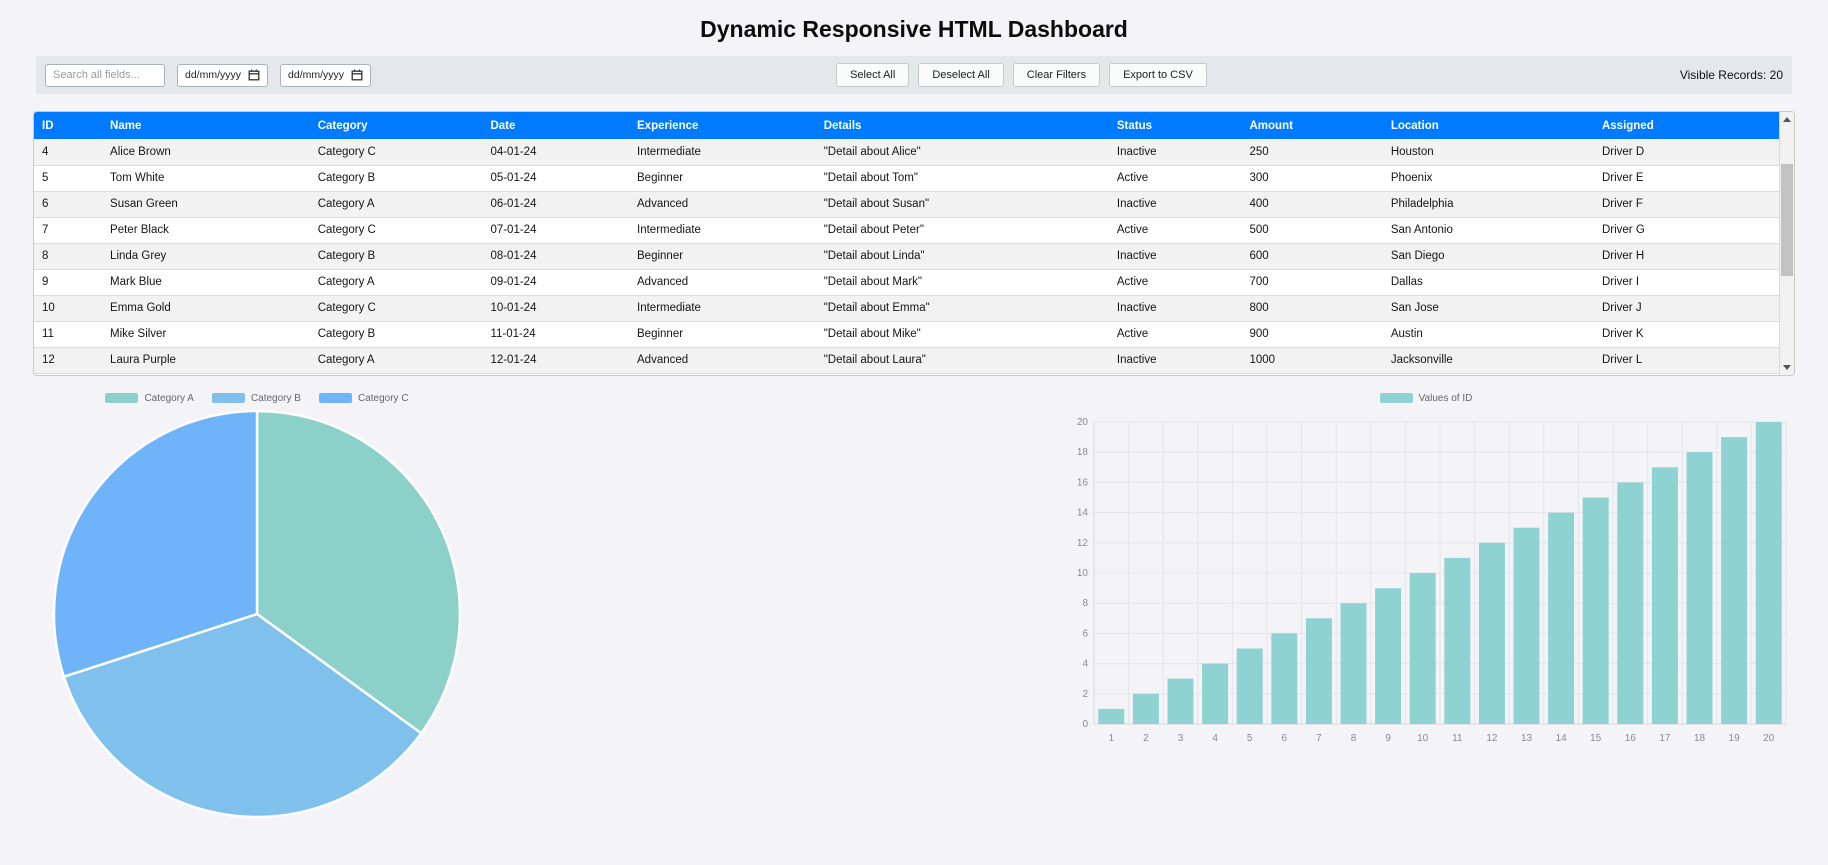 This screenshot has height=865, width=1828. What do you see at coordinates (513, 230) in the screenshot?
I see `table-cell: 07-01-24` at bounding box center [513, 230].